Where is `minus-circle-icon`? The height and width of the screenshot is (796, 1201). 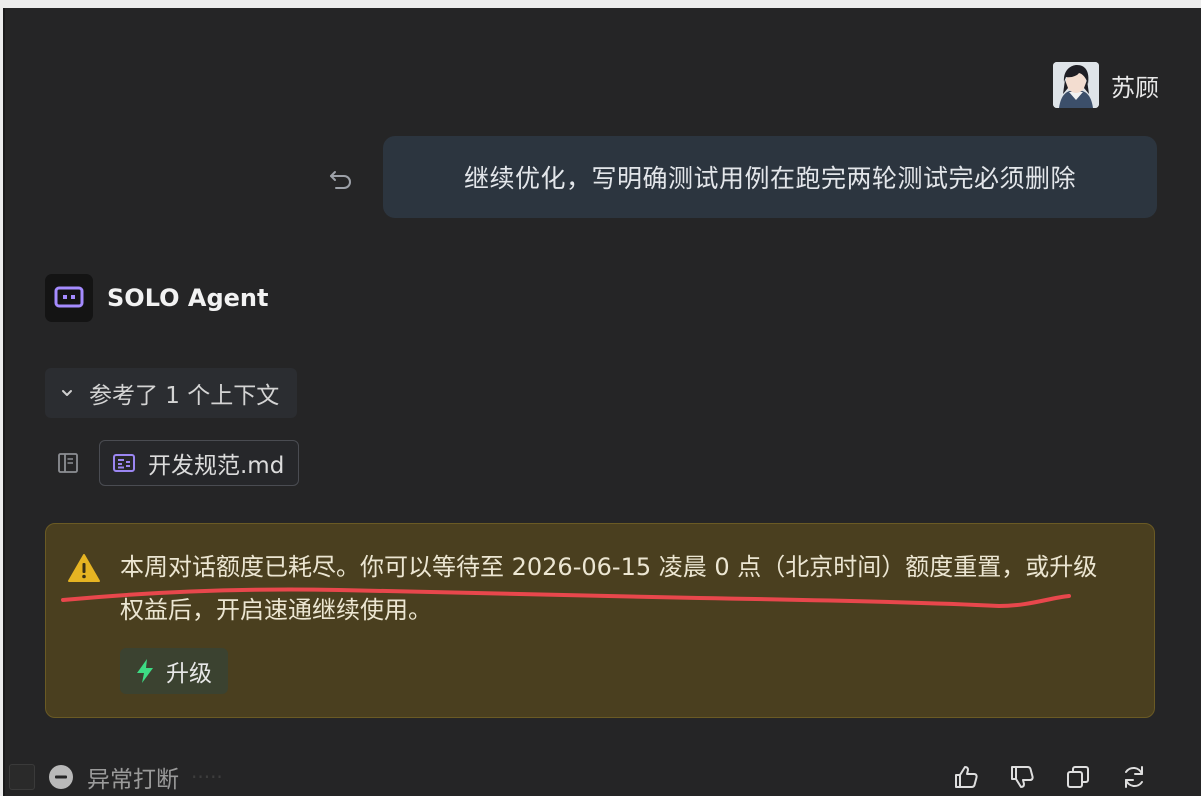
minus-circle-icon is located at coordinates (61, 777).